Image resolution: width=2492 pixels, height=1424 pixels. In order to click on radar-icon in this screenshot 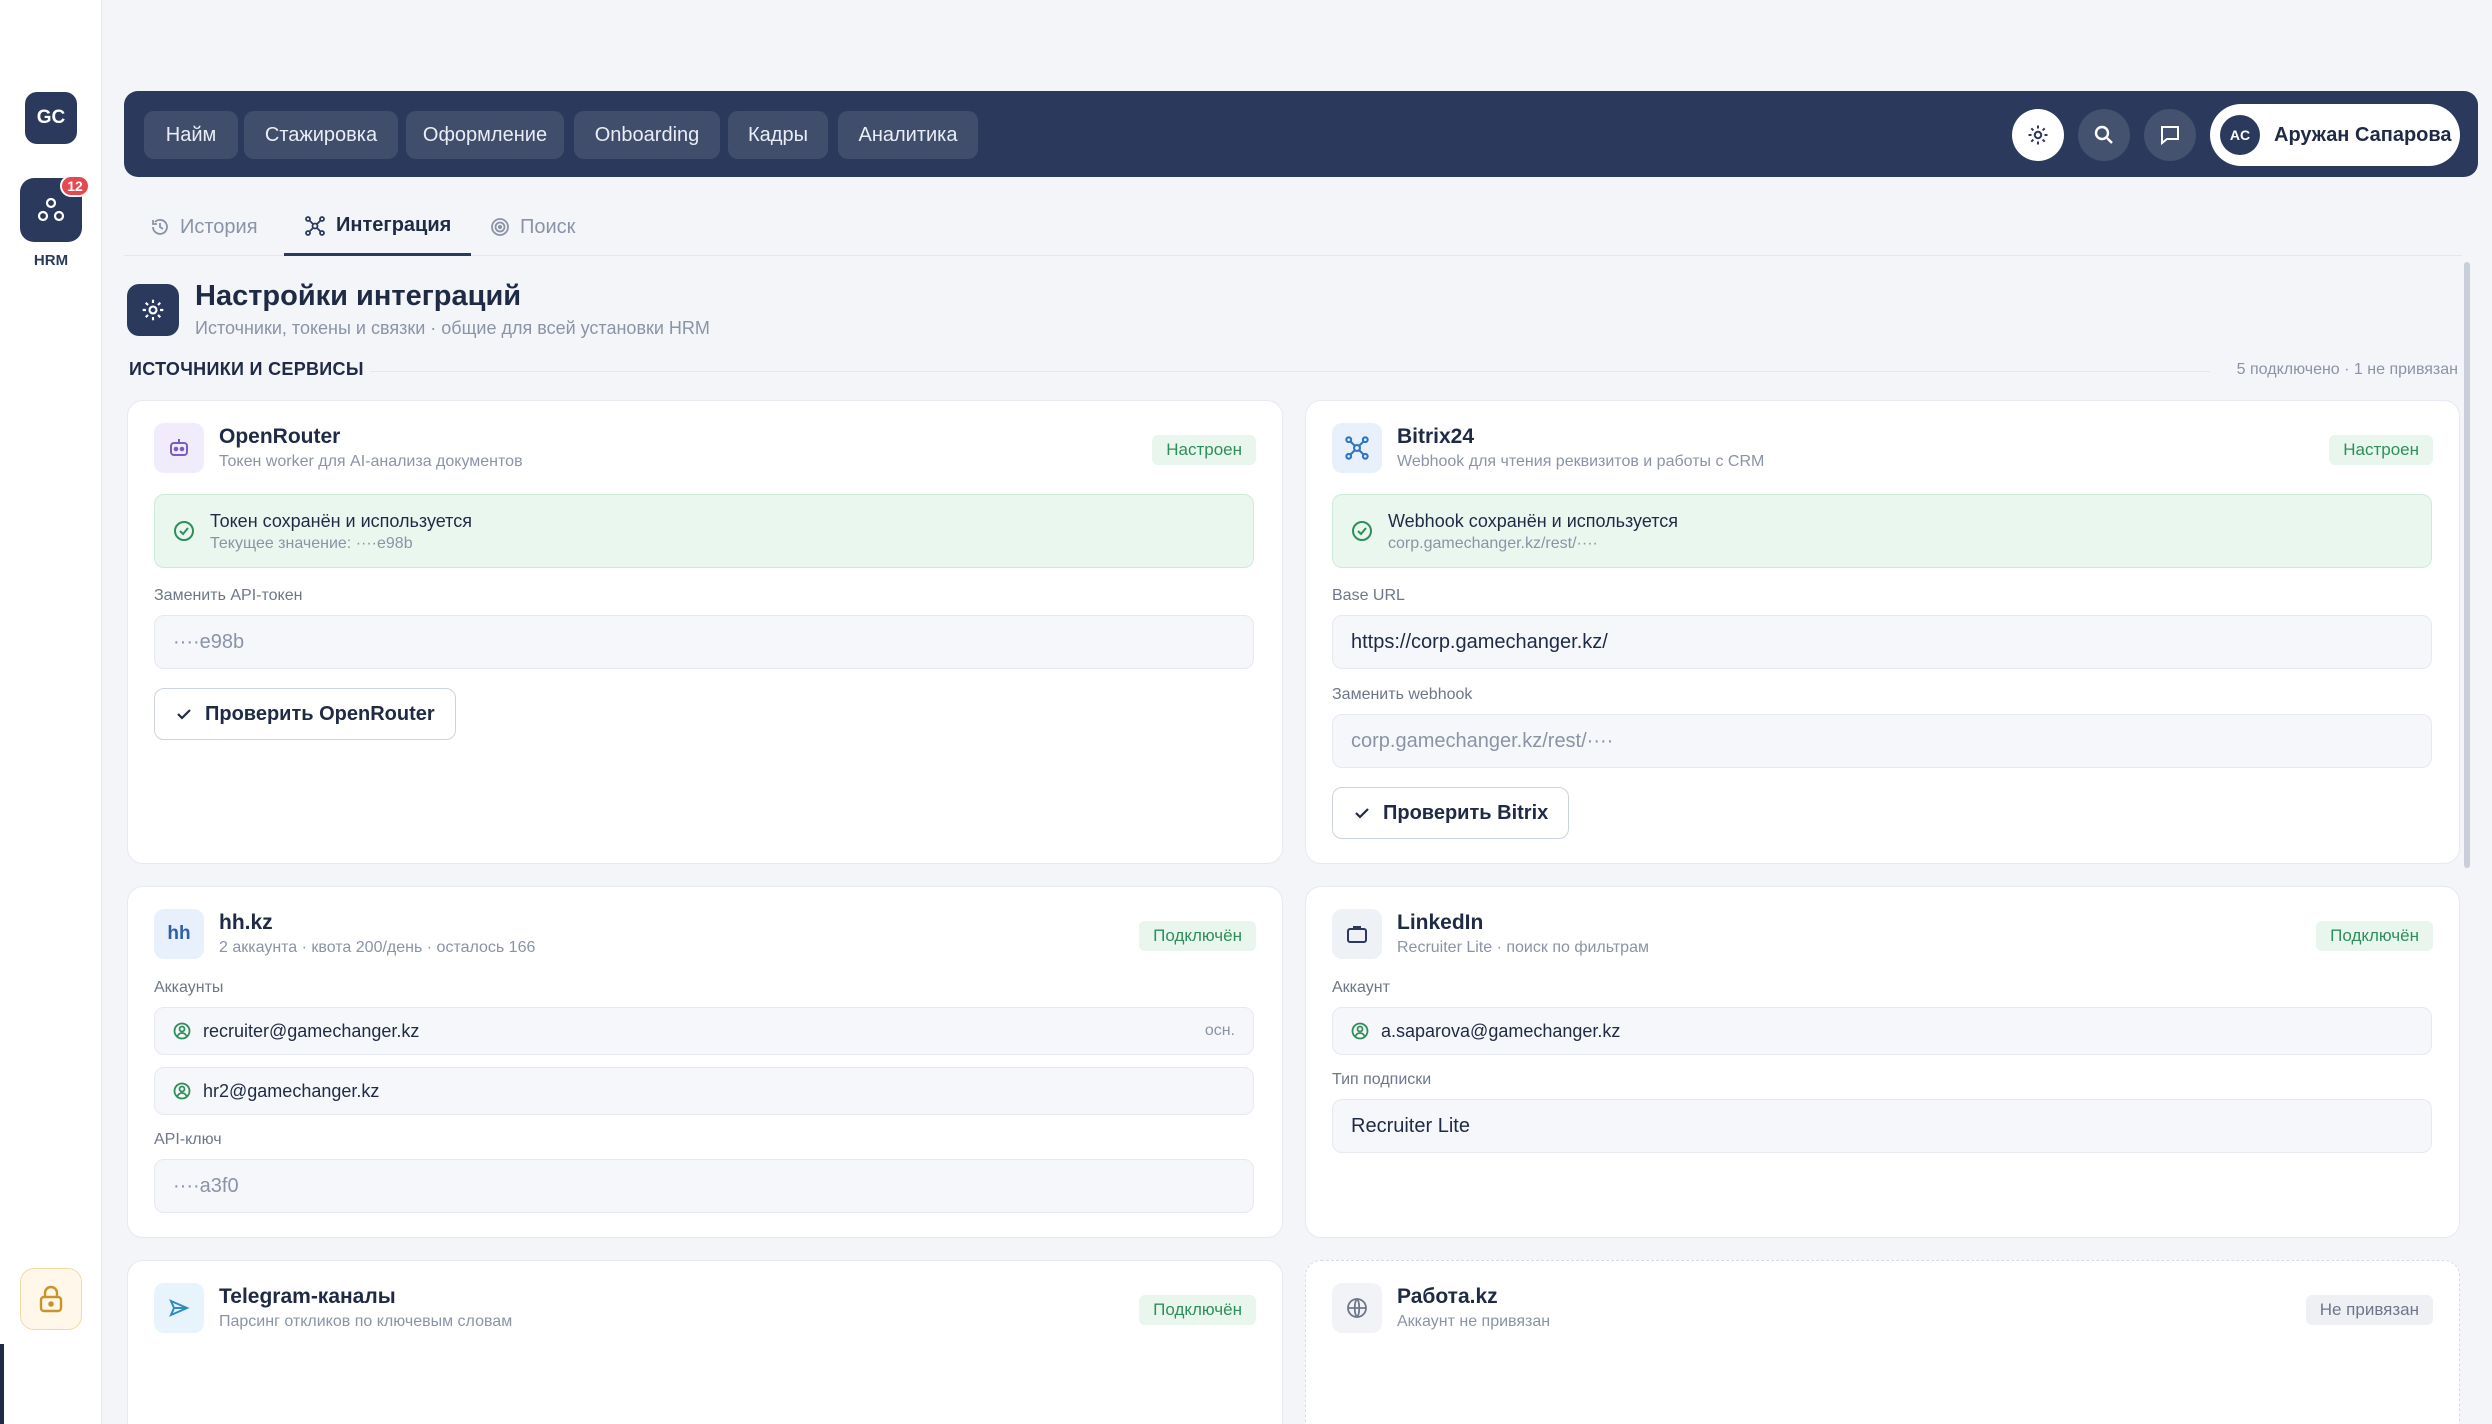, I will do `click(500, 227)`.